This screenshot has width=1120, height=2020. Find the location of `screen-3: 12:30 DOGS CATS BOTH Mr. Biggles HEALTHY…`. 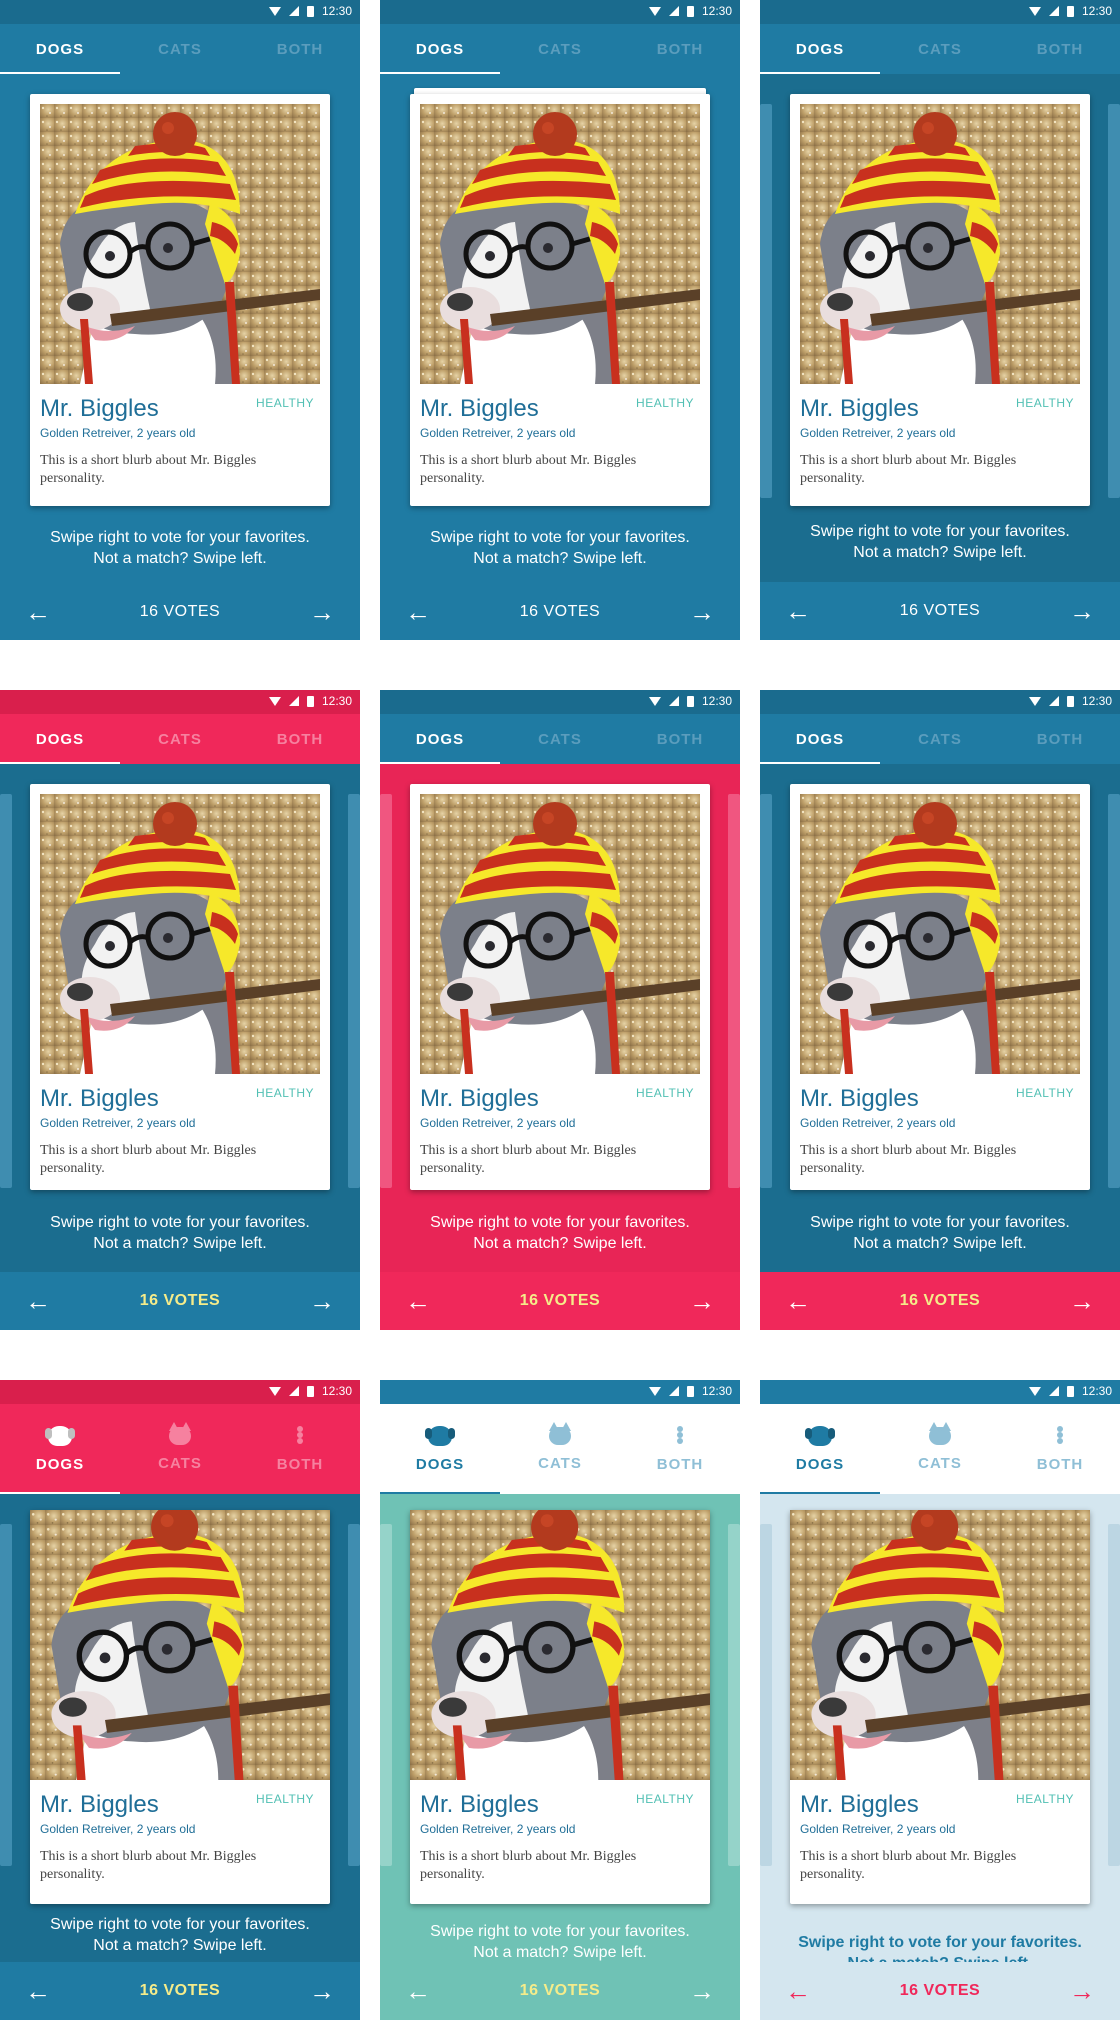

screen-3: 12:30 DOGS CATS BOTH Mr. Biggles HEALTHY… is located at coordinates (940, 320).